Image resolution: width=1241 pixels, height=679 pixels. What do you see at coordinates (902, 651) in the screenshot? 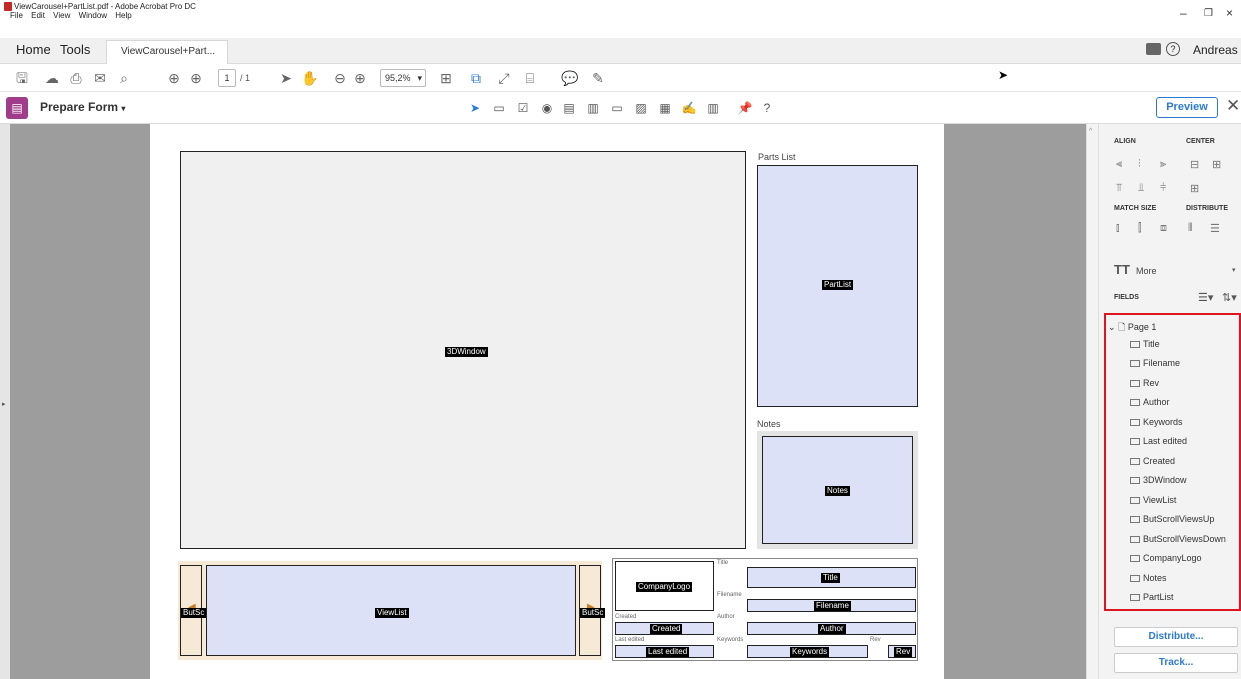
I see `field-rev: Rev` at bounding box center [902, 651].